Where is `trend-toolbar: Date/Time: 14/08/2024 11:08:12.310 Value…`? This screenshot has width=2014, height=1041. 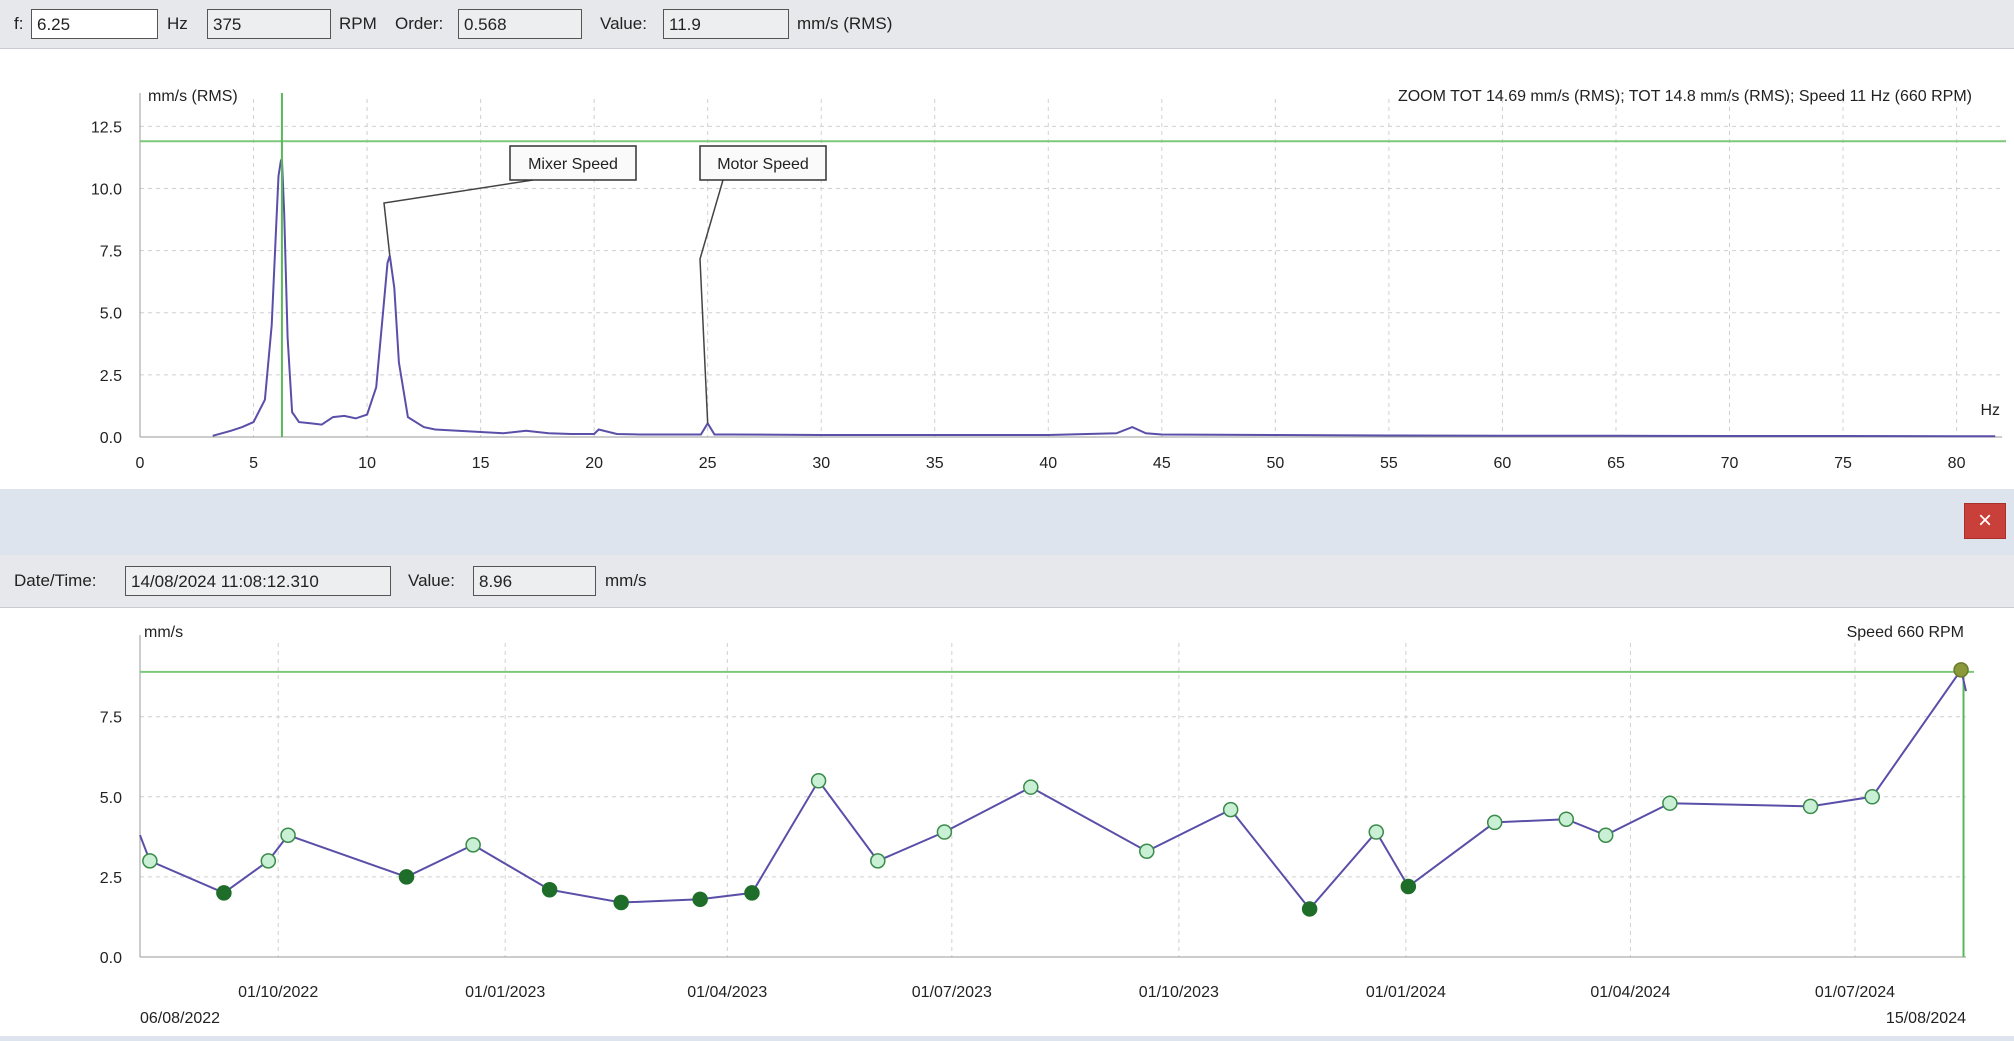 trend-toolbar: Date/Time: 14/08/2024 11:08:12.310 Value… is located at coordinates (1007, 581).